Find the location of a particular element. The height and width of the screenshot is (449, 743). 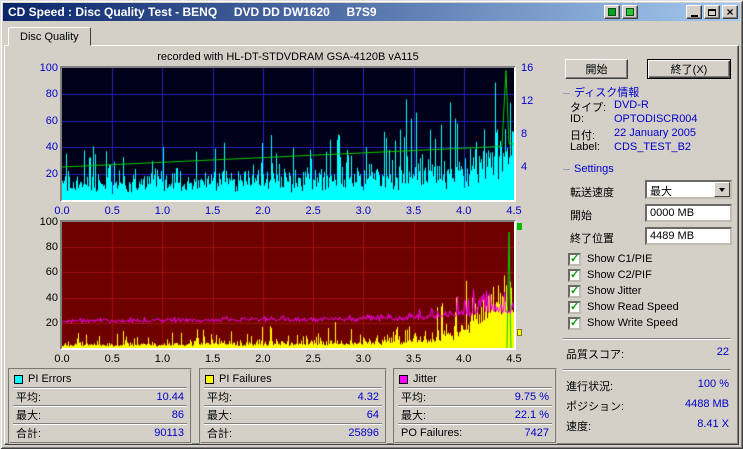

checkbox-label: Show Write Speed is located at coordinates (632, 323).